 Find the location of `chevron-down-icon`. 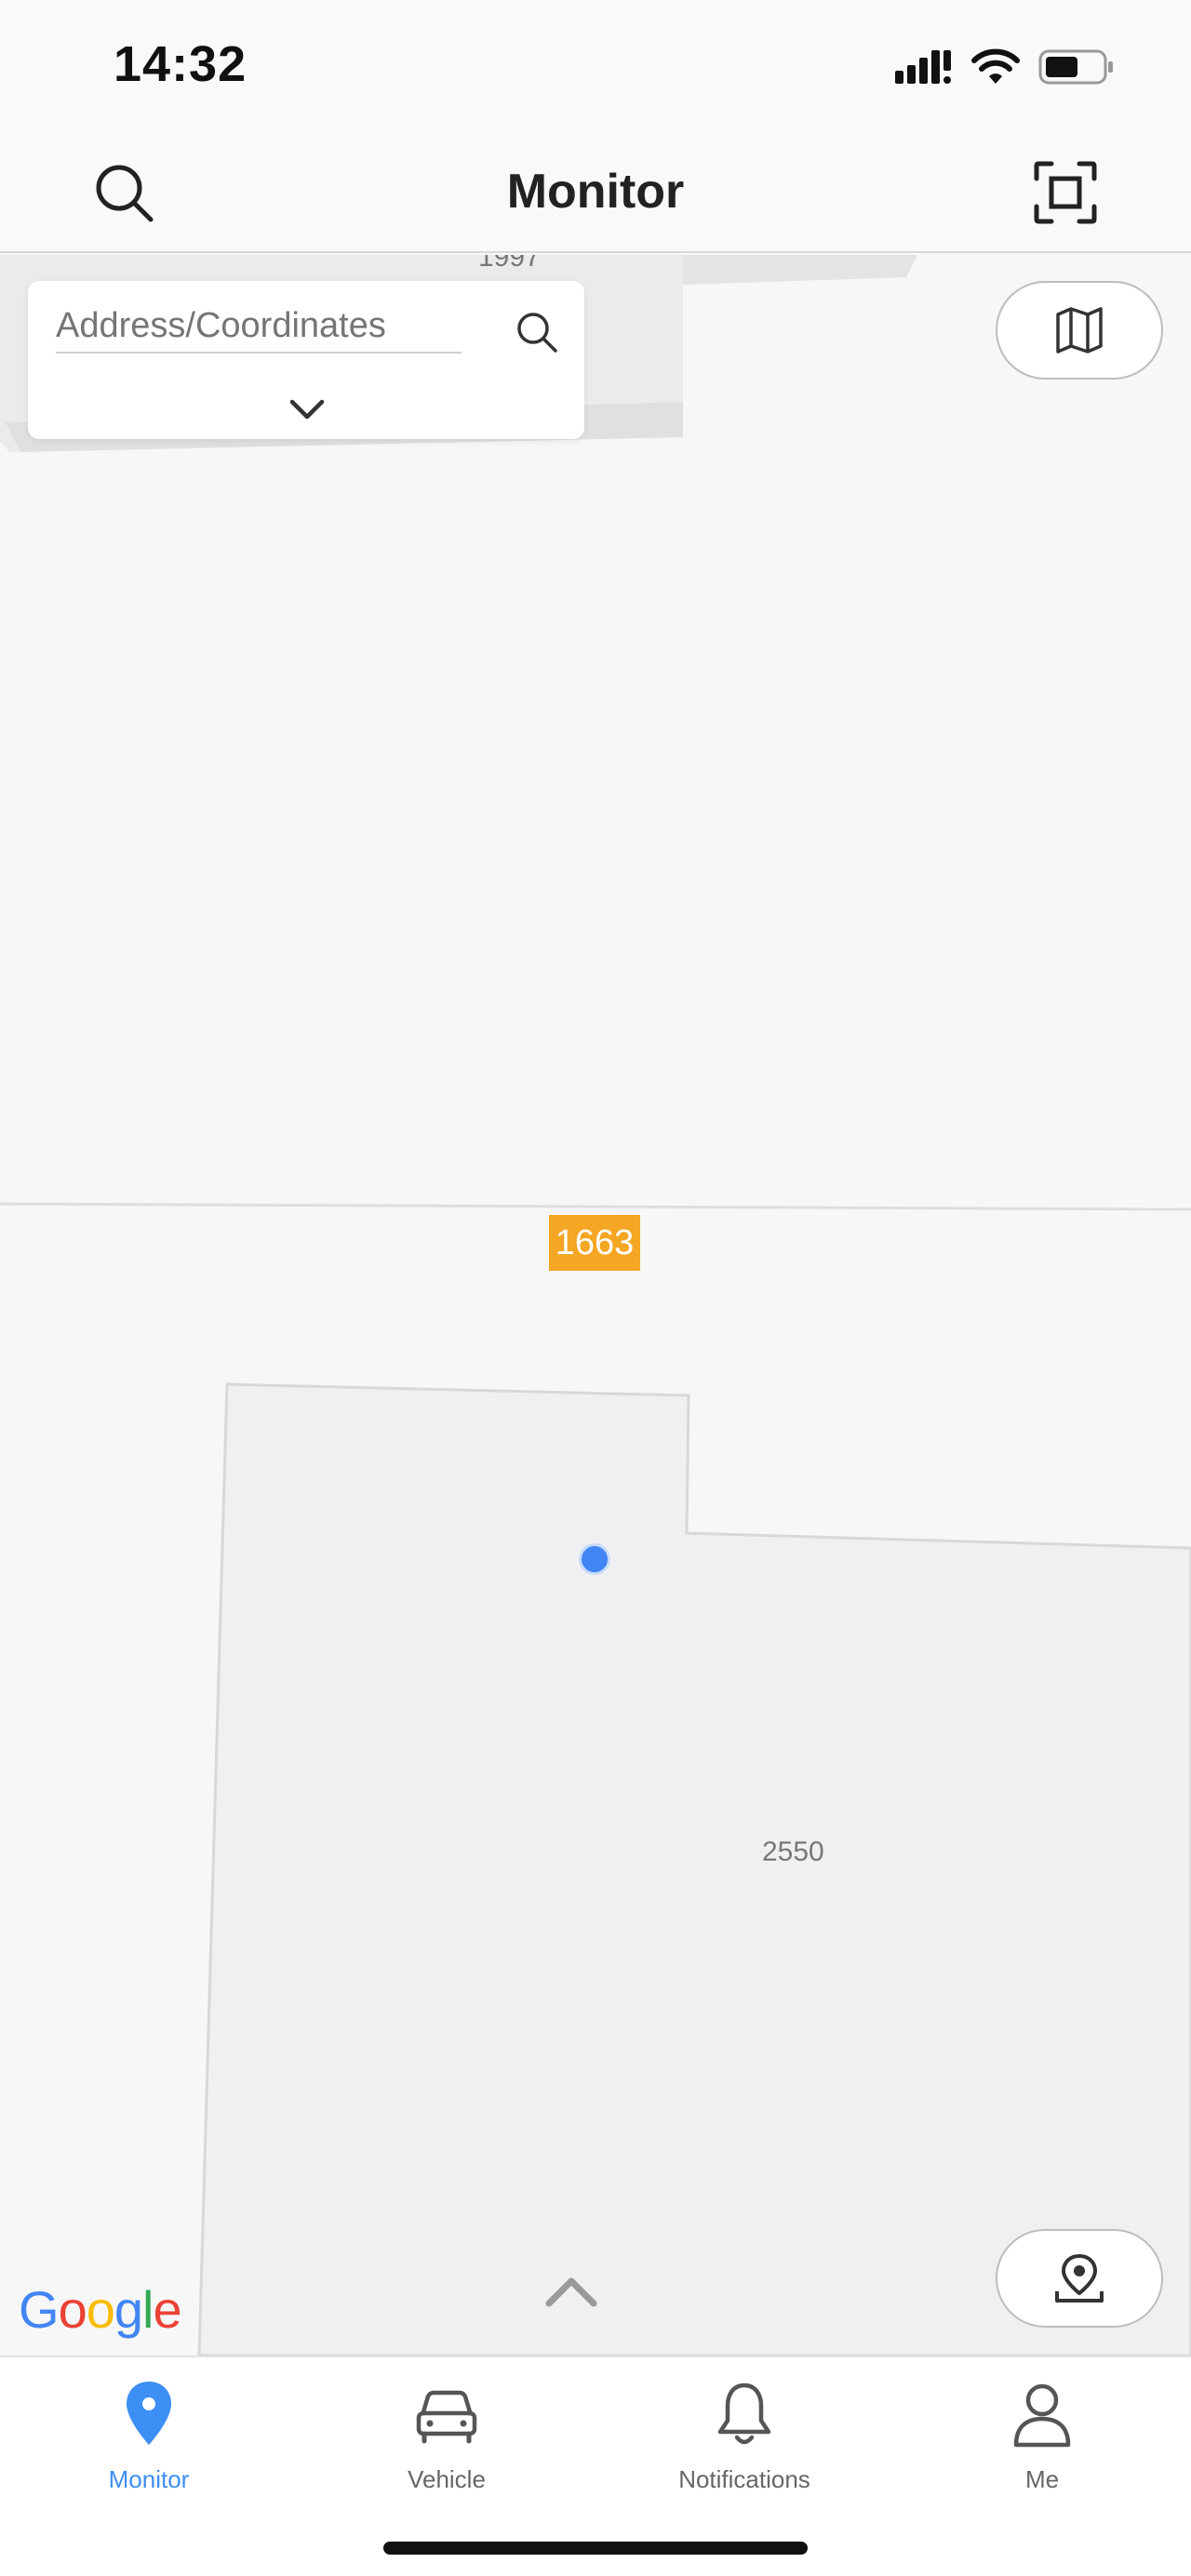

chevron-down-icon is located at coordinates (307, 409).